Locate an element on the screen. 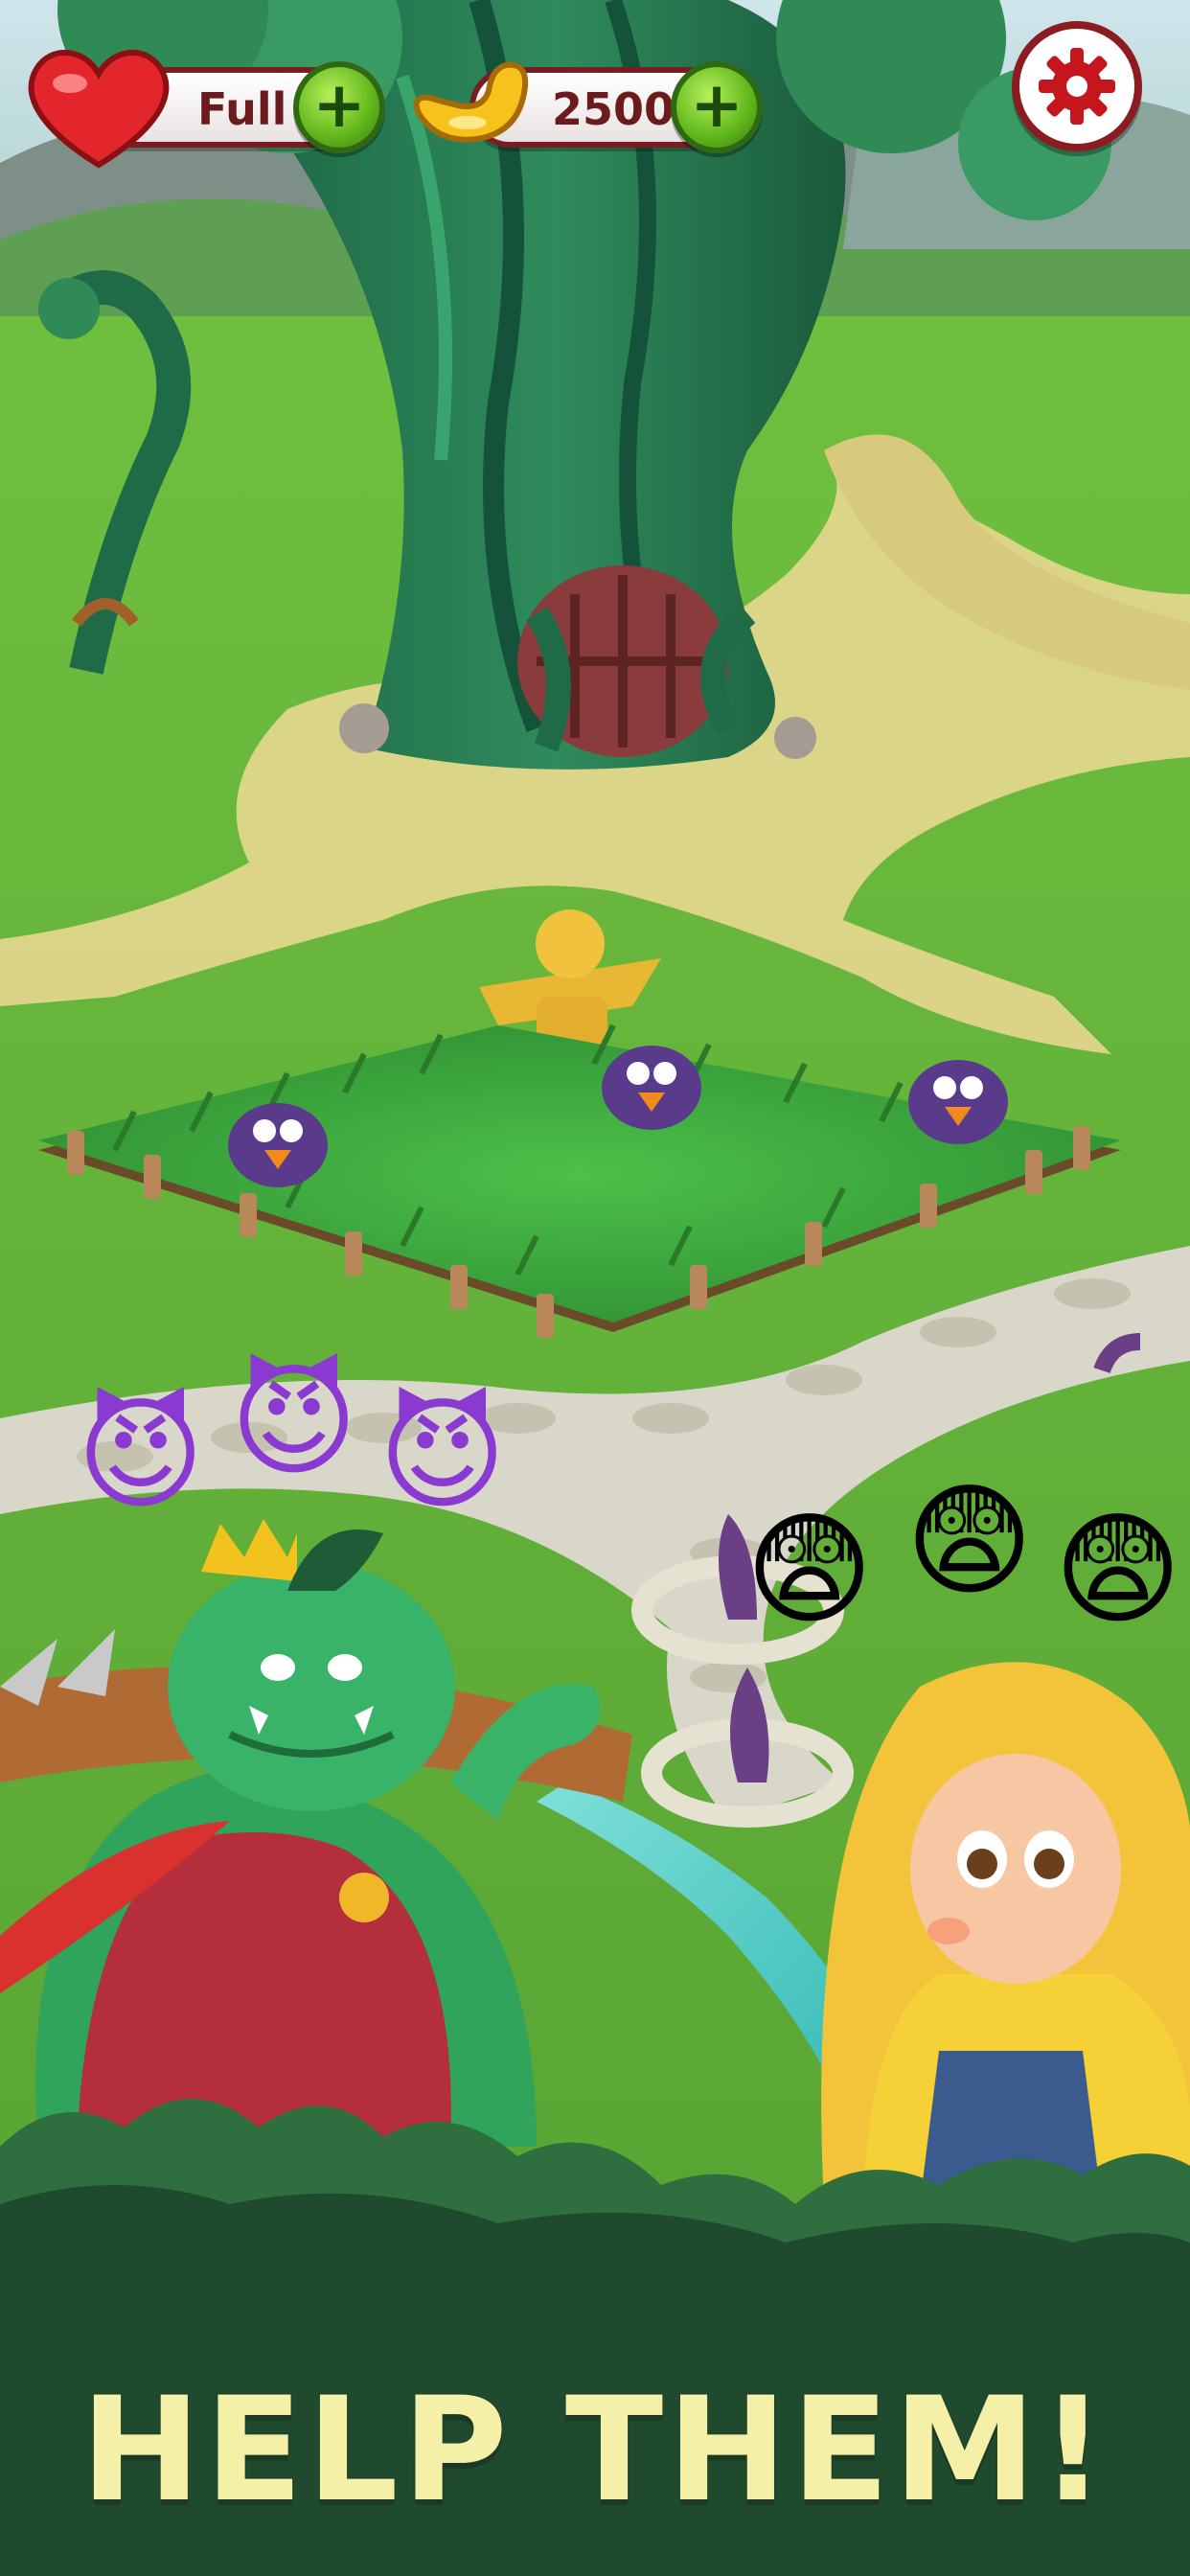  add-currency-button: + is located at coordinates (717, 107).